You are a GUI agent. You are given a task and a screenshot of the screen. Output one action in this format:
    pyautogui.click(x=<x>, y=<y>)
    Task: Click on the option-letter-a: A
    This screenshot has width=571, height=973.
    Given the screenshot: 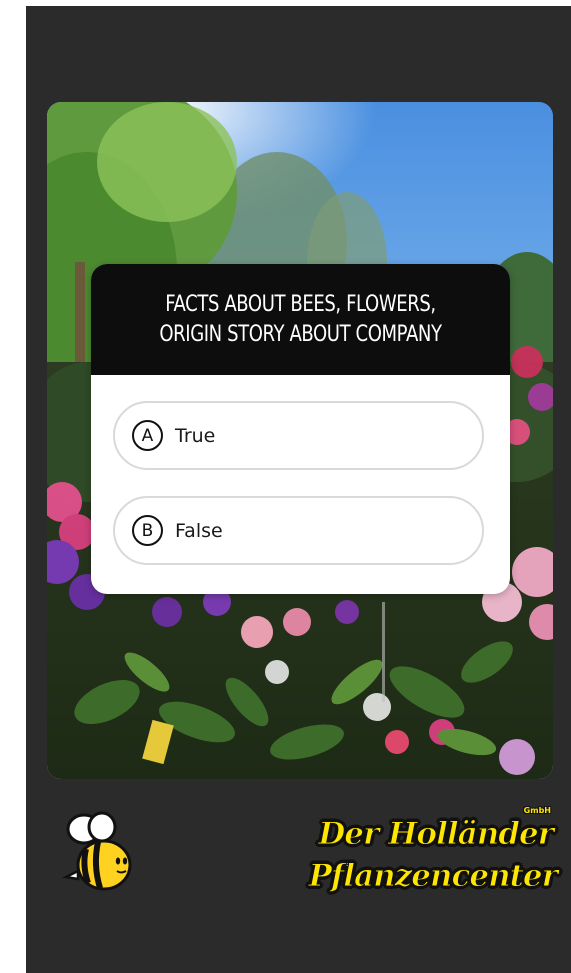 What is the action you would take?
    pyautogui.click(x=147, y=435)
    